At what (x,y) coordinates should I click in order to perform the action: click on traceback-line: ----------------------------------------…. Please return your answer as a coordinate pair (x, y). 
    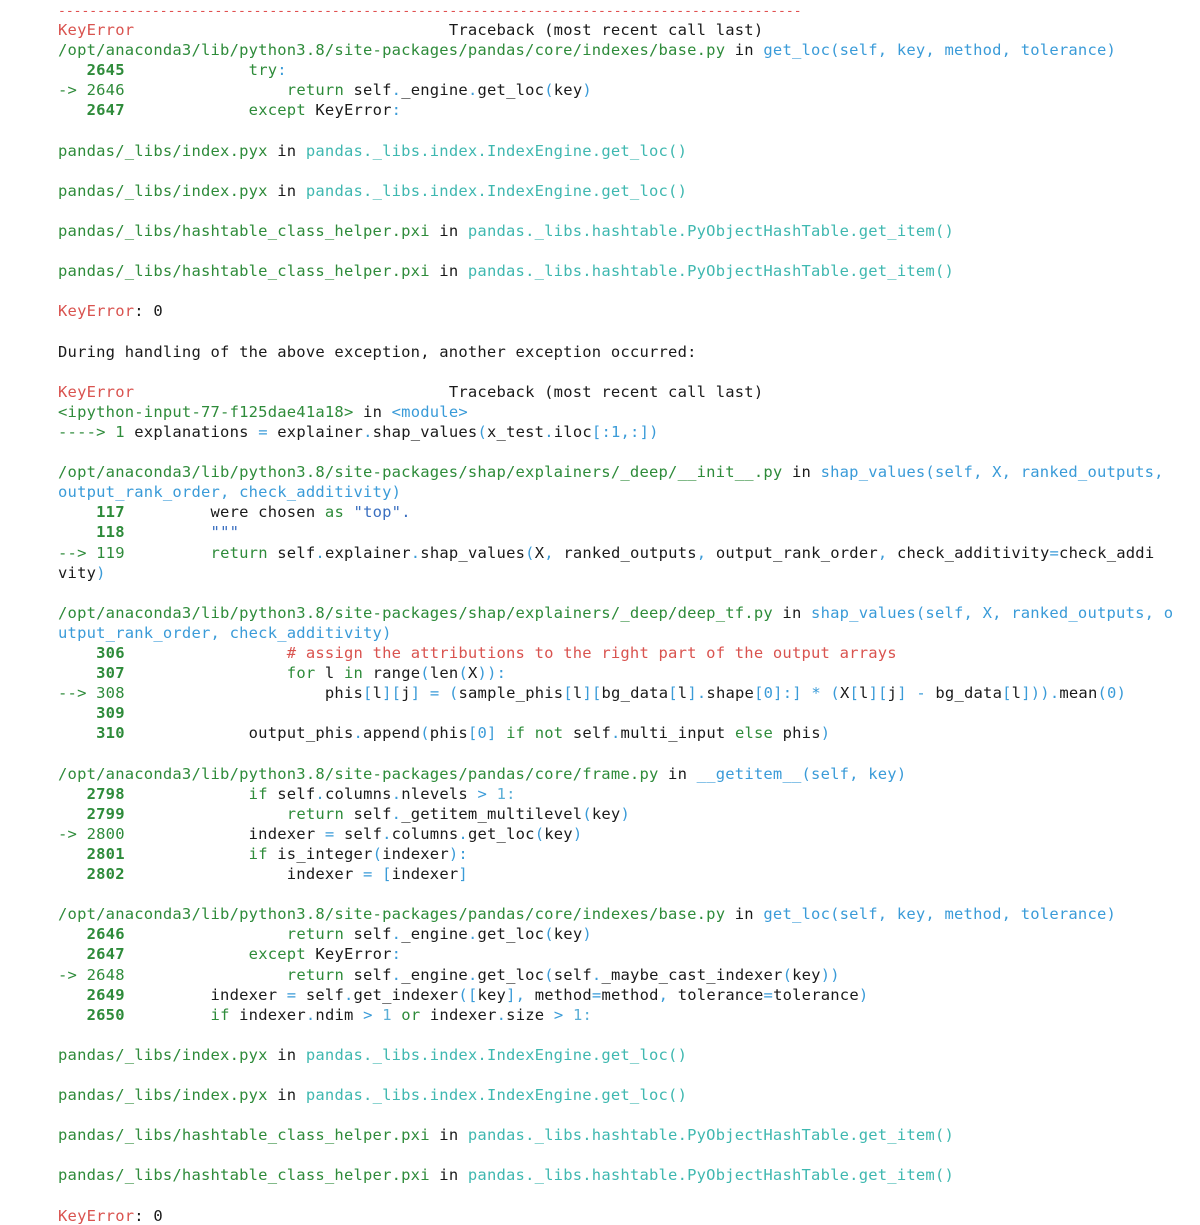
    Looking at the image, I should click on (629, 10).